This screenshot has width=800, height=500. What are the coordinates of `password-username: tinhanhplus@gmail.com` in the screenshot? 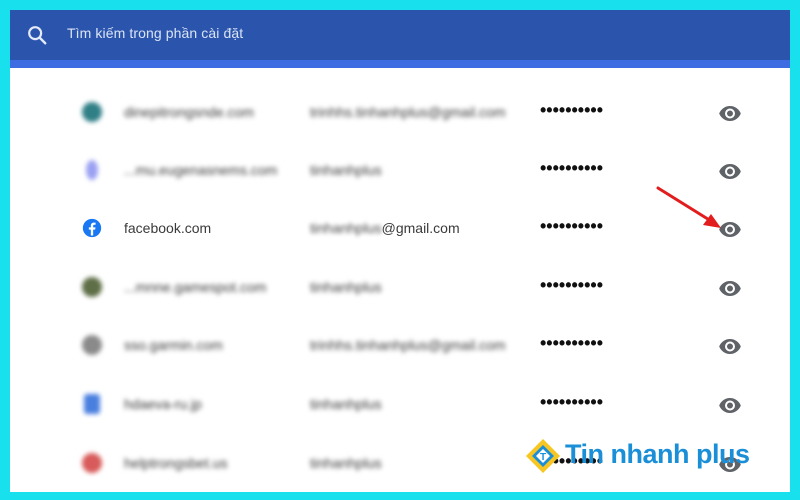 It's located at (385, 228).